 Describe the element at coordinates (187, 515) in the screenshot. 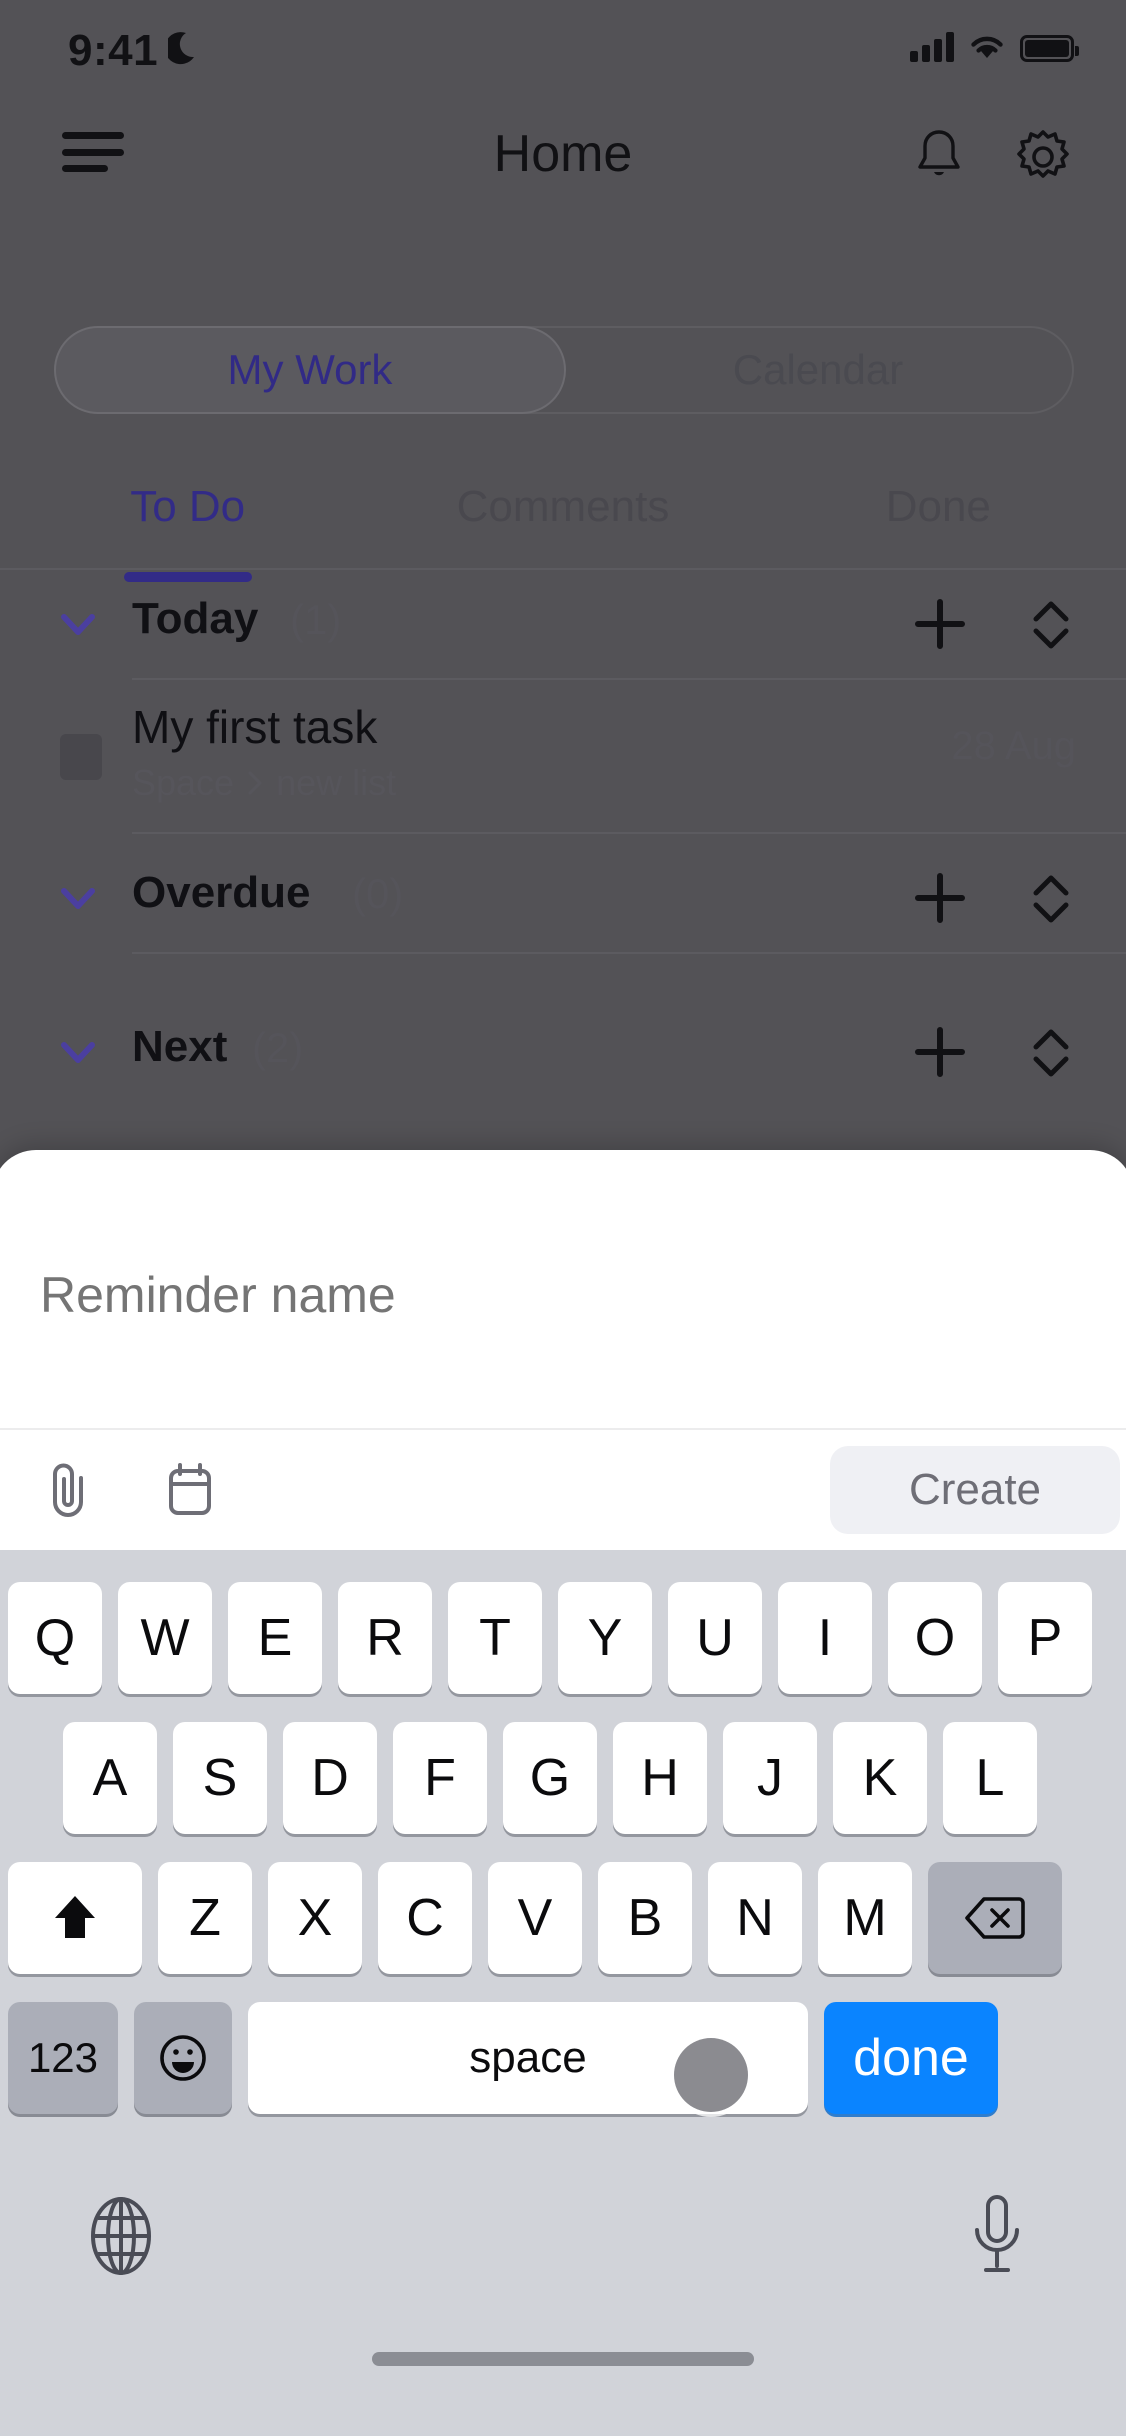

I see `tab-to-do: To Do` at that location.